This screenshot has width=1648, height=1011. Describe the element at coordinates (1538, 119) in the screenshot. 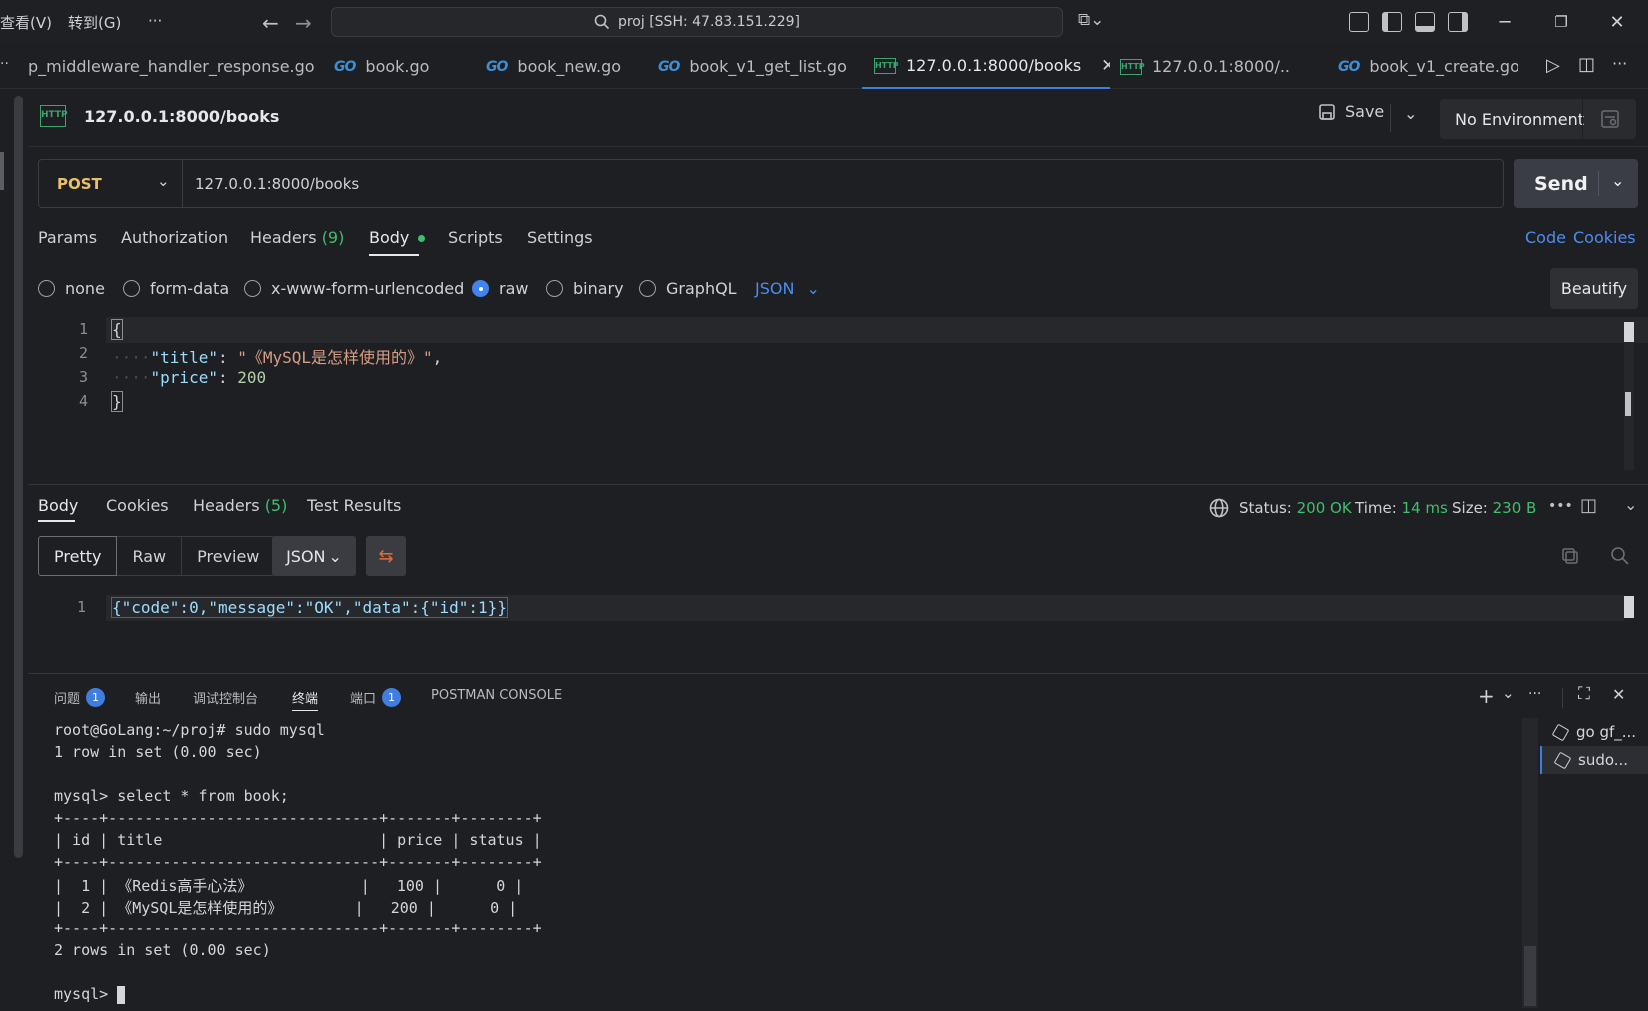

I see `environment-selector: No Environment` at that location.